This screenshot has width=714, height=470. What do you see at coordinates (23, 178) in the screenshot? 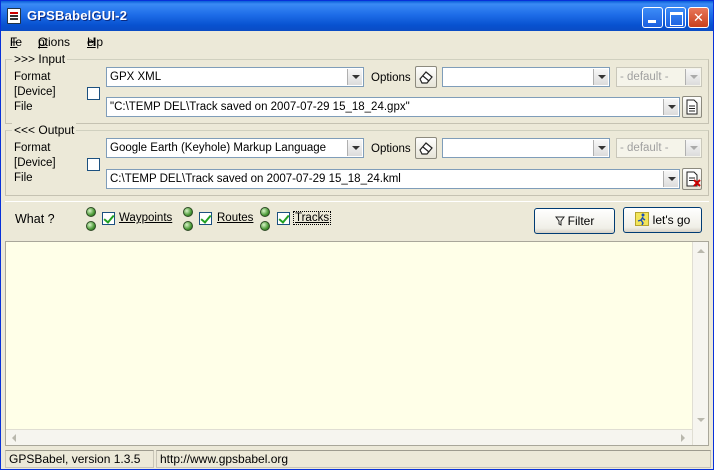
I see `output-file-label: File` at bounding box center [23, 178].